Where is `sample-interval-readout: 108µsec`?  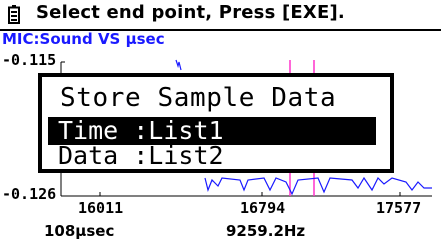
sample-interval-readout: 108µsec is located at coordinates (79, 231).